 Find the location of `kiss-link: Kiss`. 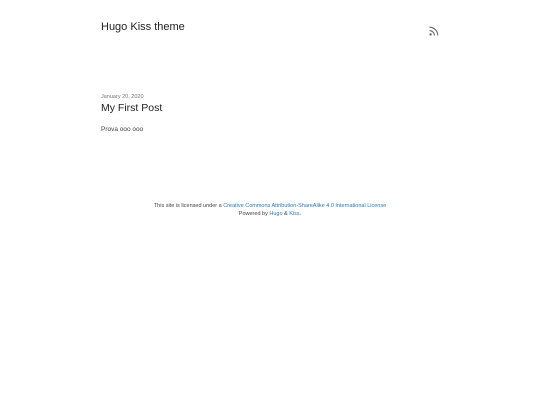

kiss-link: Kiss is located at coordinates (294, 214).